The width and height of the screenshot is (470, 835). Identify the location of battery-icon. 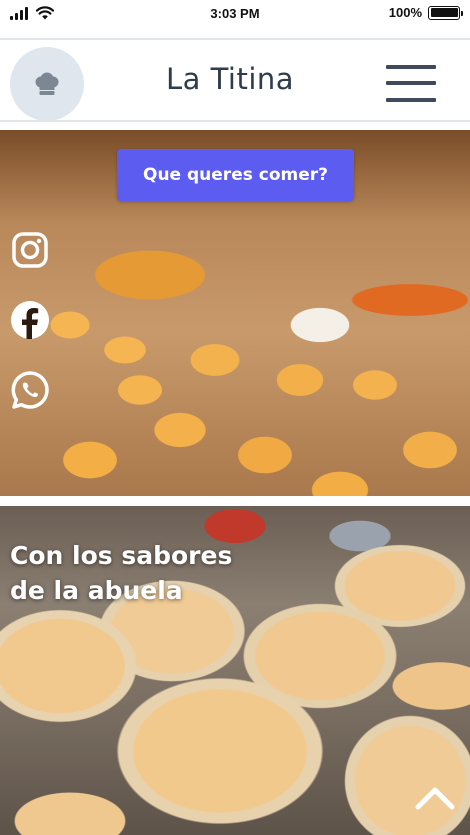
(445, 12).